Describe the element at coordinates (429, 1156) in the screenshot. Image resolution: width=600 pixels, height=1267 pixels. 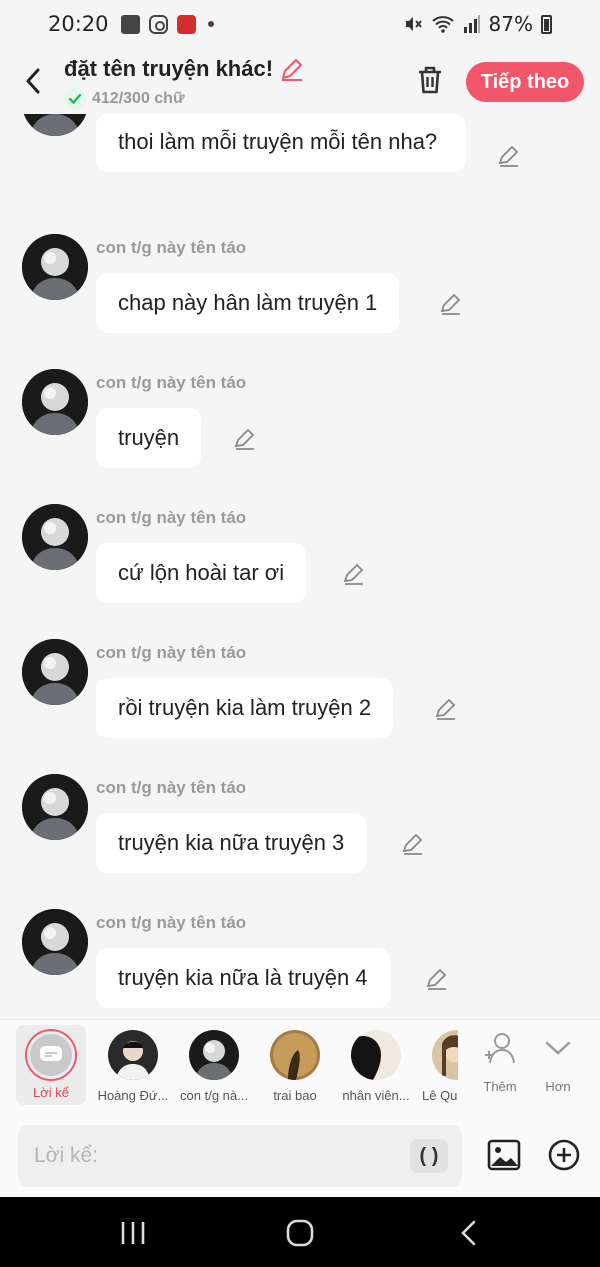
I see `parentheses-button: ( )` at that location.